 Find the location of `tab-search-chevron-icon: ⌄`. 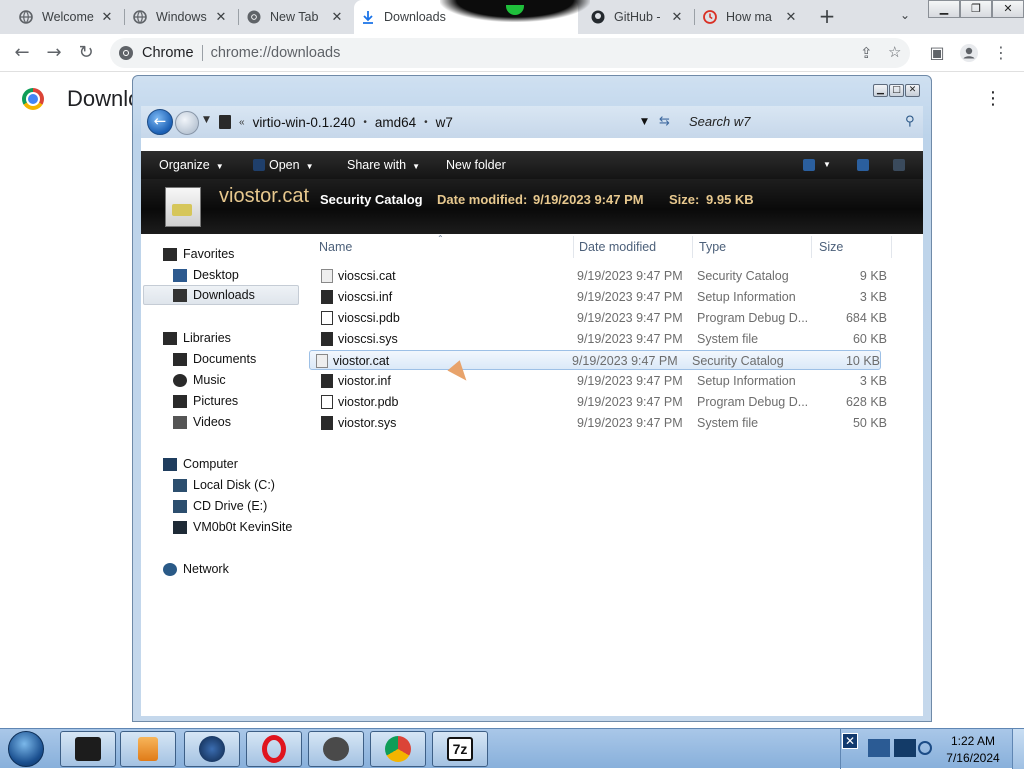

tab-search-chevron-icon: ⌄ is located at coordinates (905, 17).